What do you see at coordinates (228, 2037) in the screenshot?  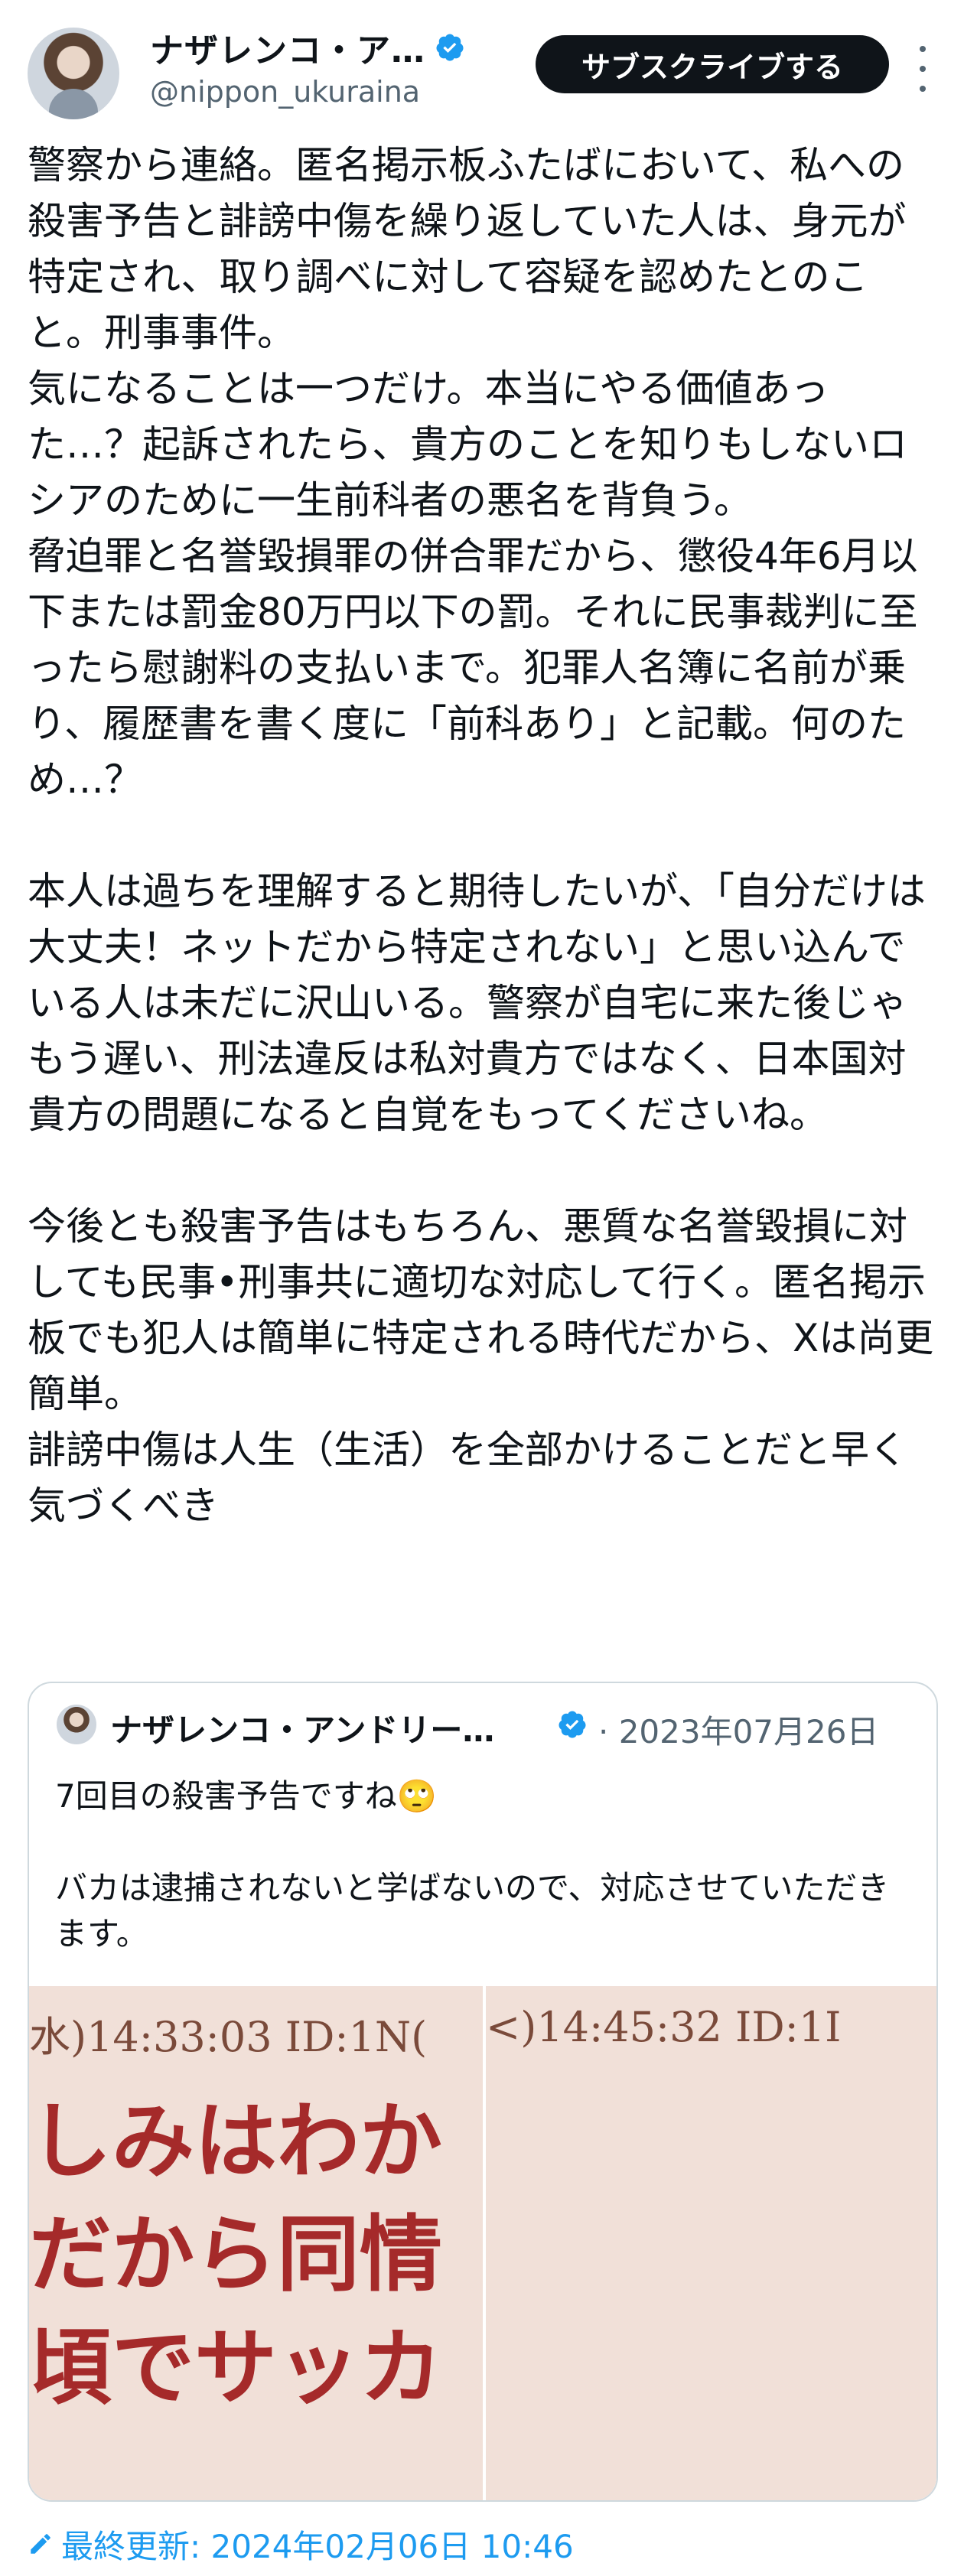 I see `image-1-timestamp: 水)14:33:03 ID:1N(` at bounding box center [228, 2037].